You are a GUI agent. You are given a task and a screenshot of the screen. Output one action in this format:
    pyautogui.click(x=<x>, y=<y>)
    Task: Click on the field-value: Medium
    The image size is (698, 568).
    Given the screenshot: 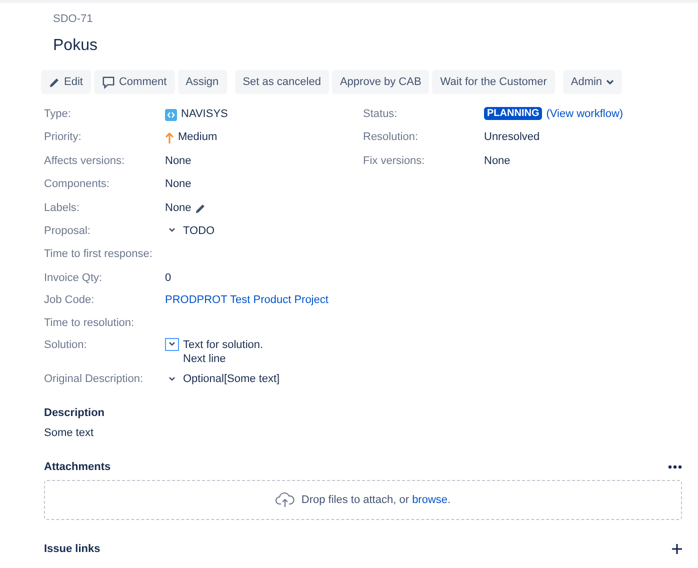 What is the action you would take?
    pyautogui.click(x=198, y=137)
    